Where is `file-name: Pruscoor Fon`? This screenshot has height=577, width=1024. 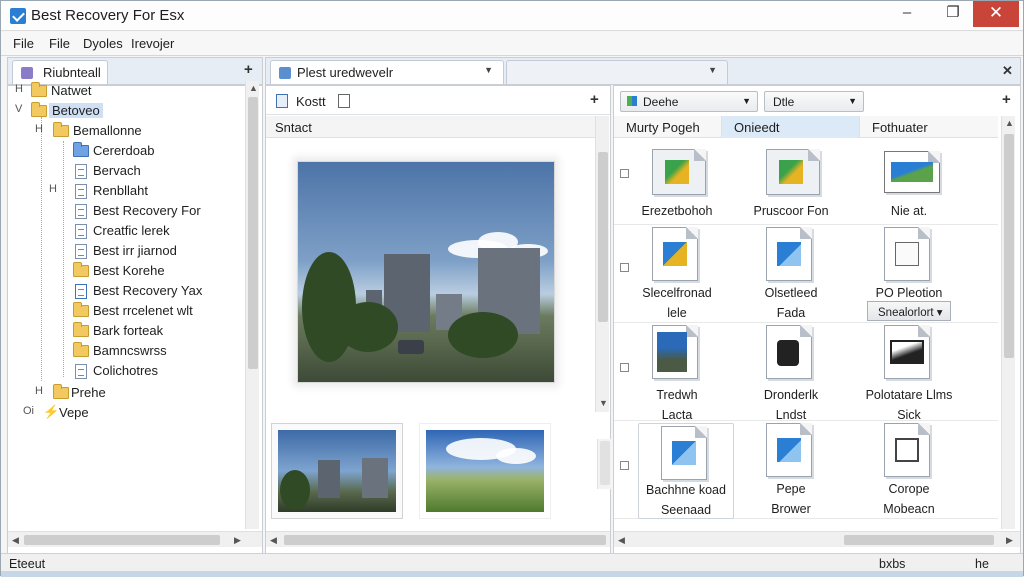
file-name: Pruscoor Fon is located at coordinates (791, 211).